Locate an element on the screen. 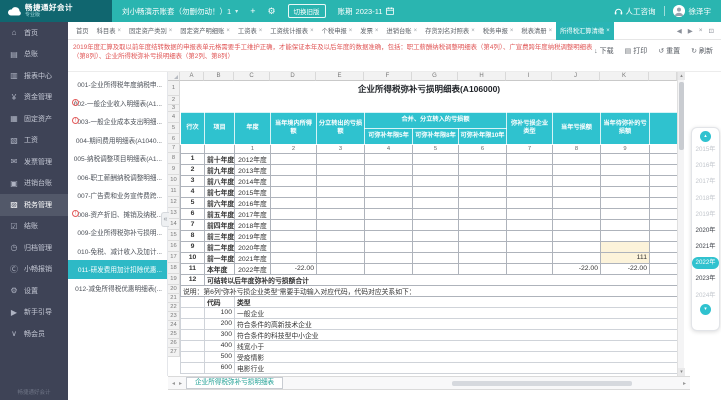  sidebar-item-inventory: ▣ 进销台账 is located at coordinates (34, 184).